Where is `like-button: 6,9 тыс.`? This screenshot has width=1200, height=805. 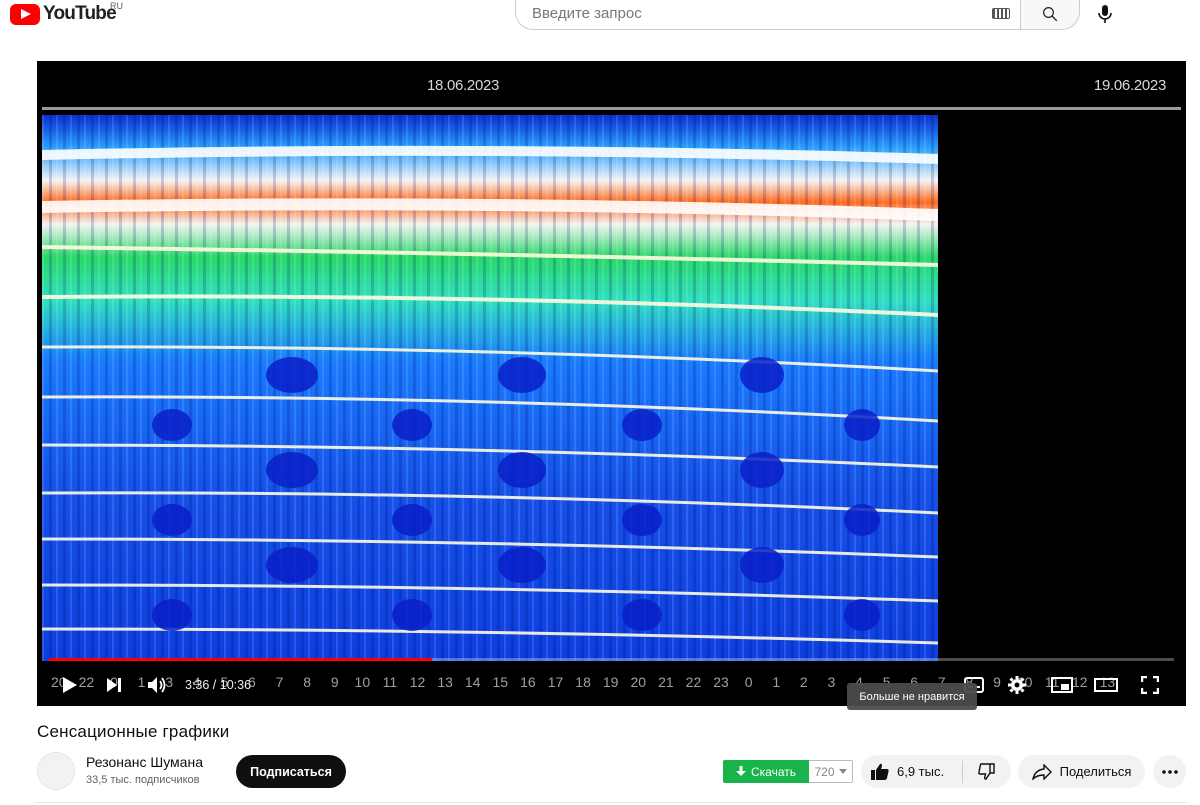
like-button: 6,9 тыс. is located at coordinates (912, 771).